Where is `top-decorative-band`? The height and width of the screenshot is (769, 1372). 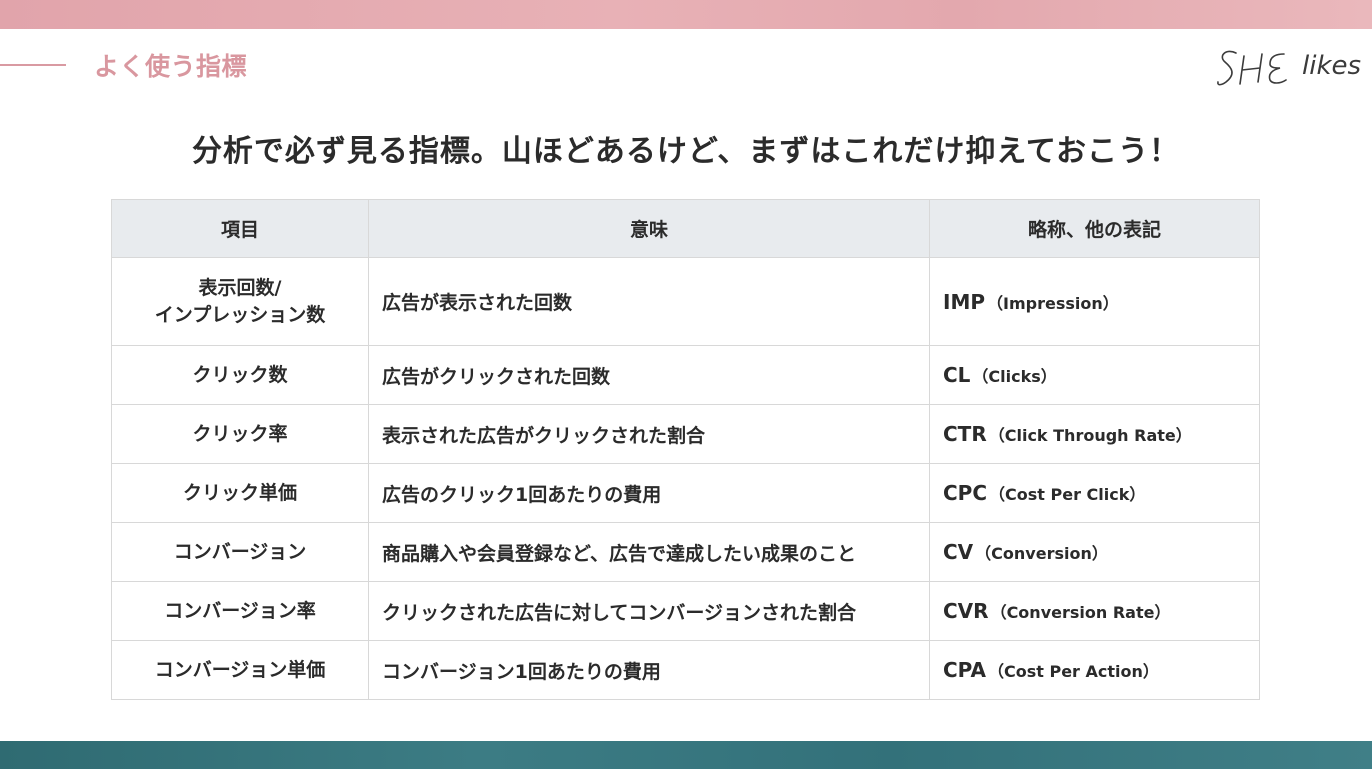 top-decorative-band is located at coordinates (686, 14).